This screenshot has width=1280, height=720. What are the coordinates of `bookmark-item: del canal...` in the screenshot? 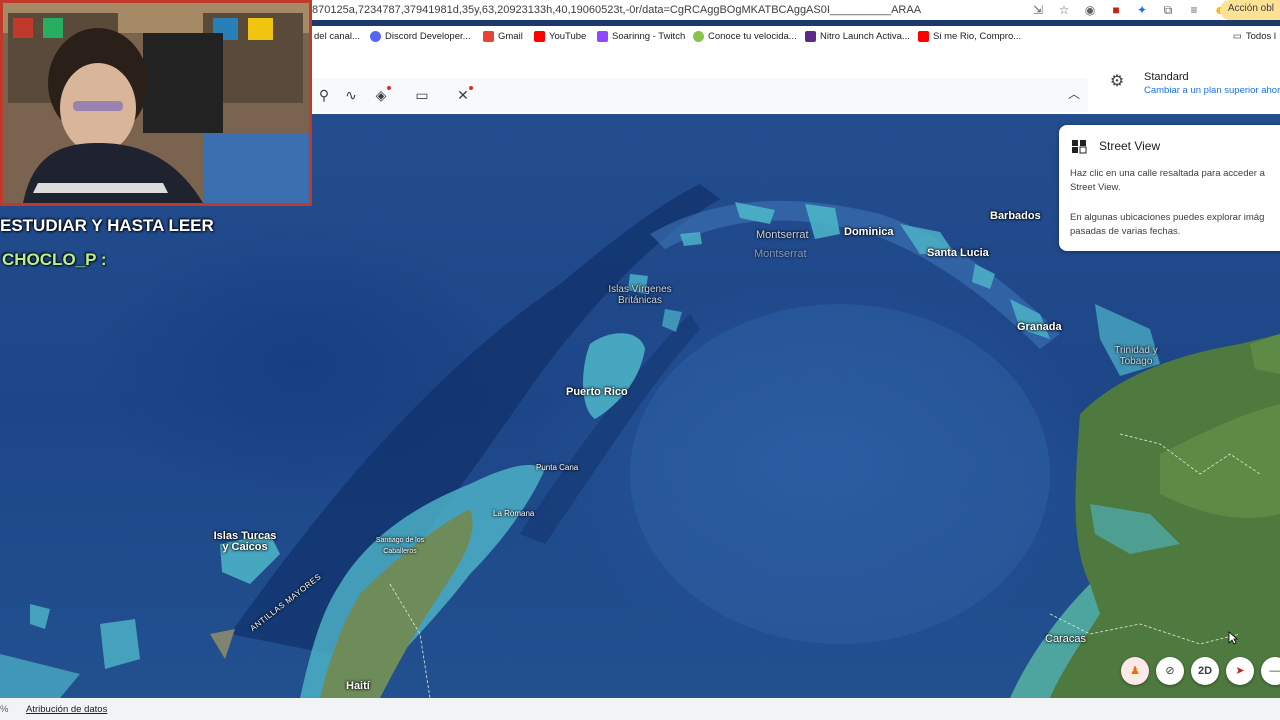 It's located at (337, 36).